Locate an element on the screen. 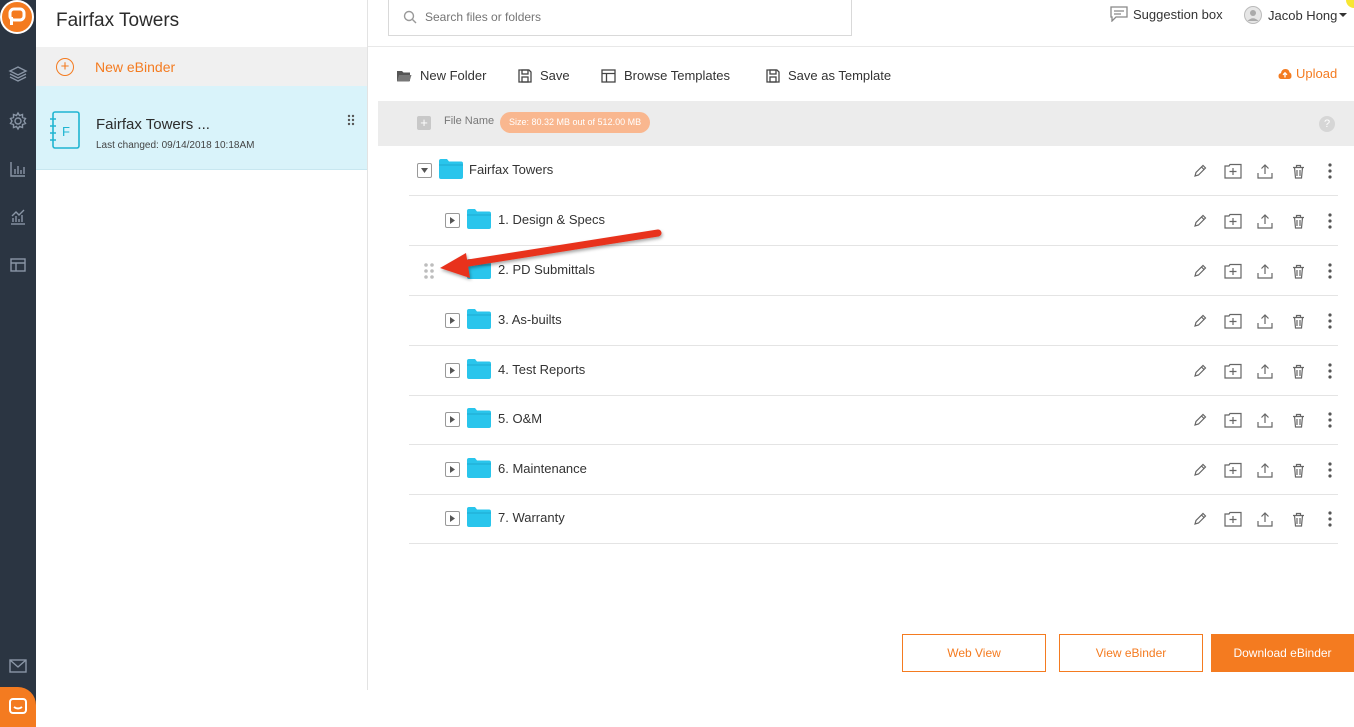 This screenshot has height=727, width=1354. new-folder-button: New Folder is located at coordinates (441, 75).